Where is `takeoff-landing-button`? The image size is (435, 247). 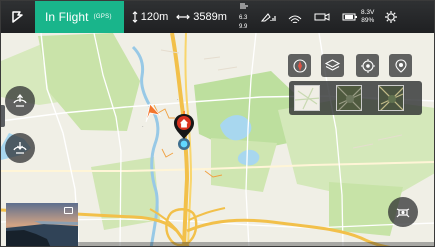 takeoff-landing-button is located at coordinates (20, 101).